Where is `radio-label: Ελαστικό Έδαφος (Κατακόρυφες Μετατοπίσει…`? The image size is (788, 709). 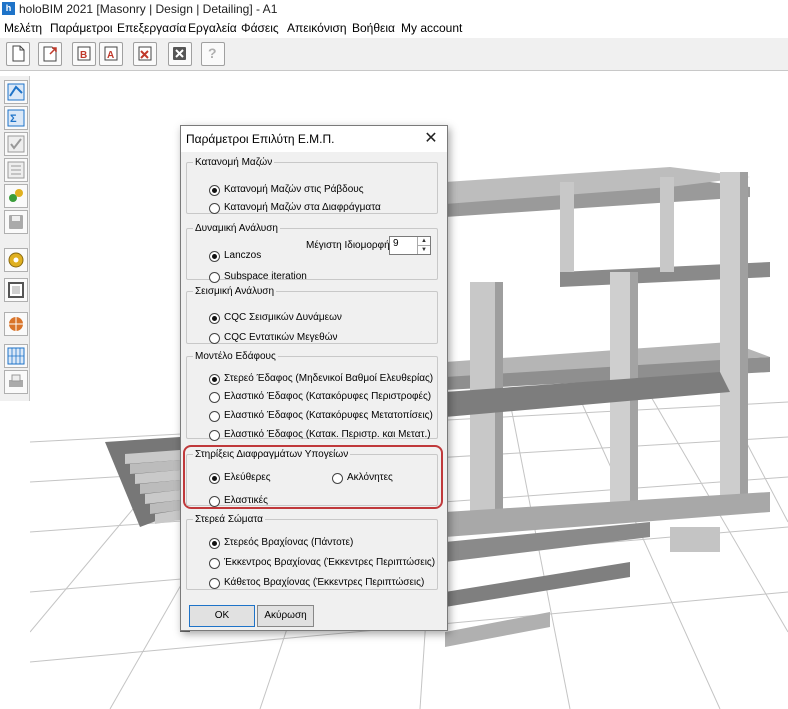
radio-label: Ελαστικό Έδαφος (Κατακόρυφες Μετατοπίσει… is located at coordinates (328, 415).